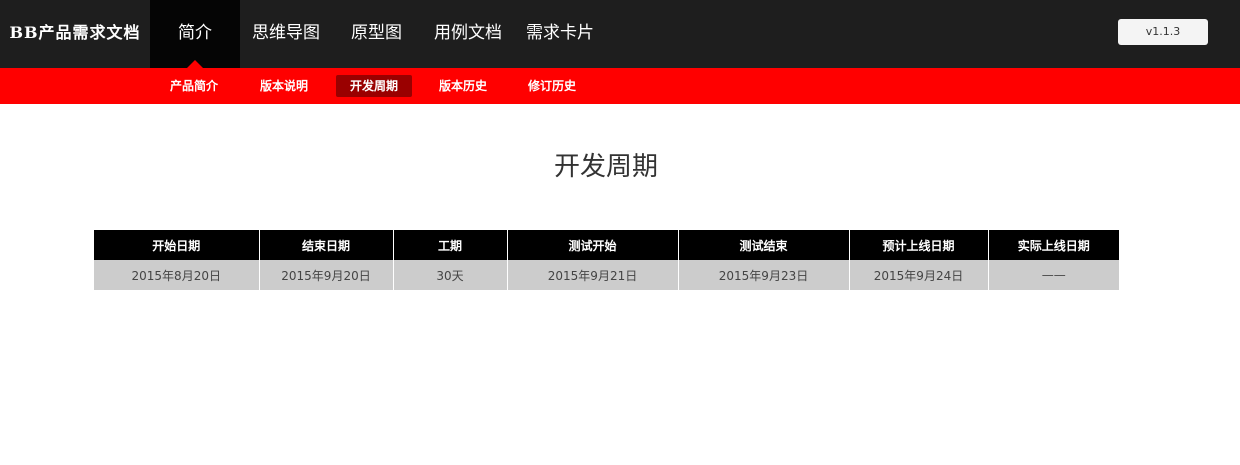 This screenshot has height=465, width=1240. Describe the element at coordinates (463, 86) in the screenshot. I see `subnav-version-history: 版本历史` at that location.